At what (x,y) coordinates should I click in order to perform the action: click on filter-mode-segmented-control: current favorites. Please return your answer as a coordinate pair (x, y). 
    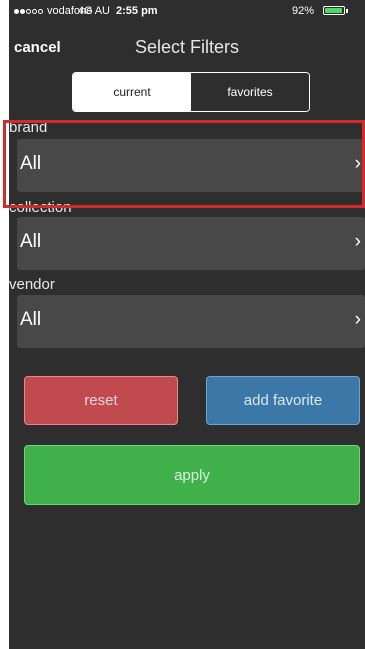
    Looking at the image, I should click on (191, 92).